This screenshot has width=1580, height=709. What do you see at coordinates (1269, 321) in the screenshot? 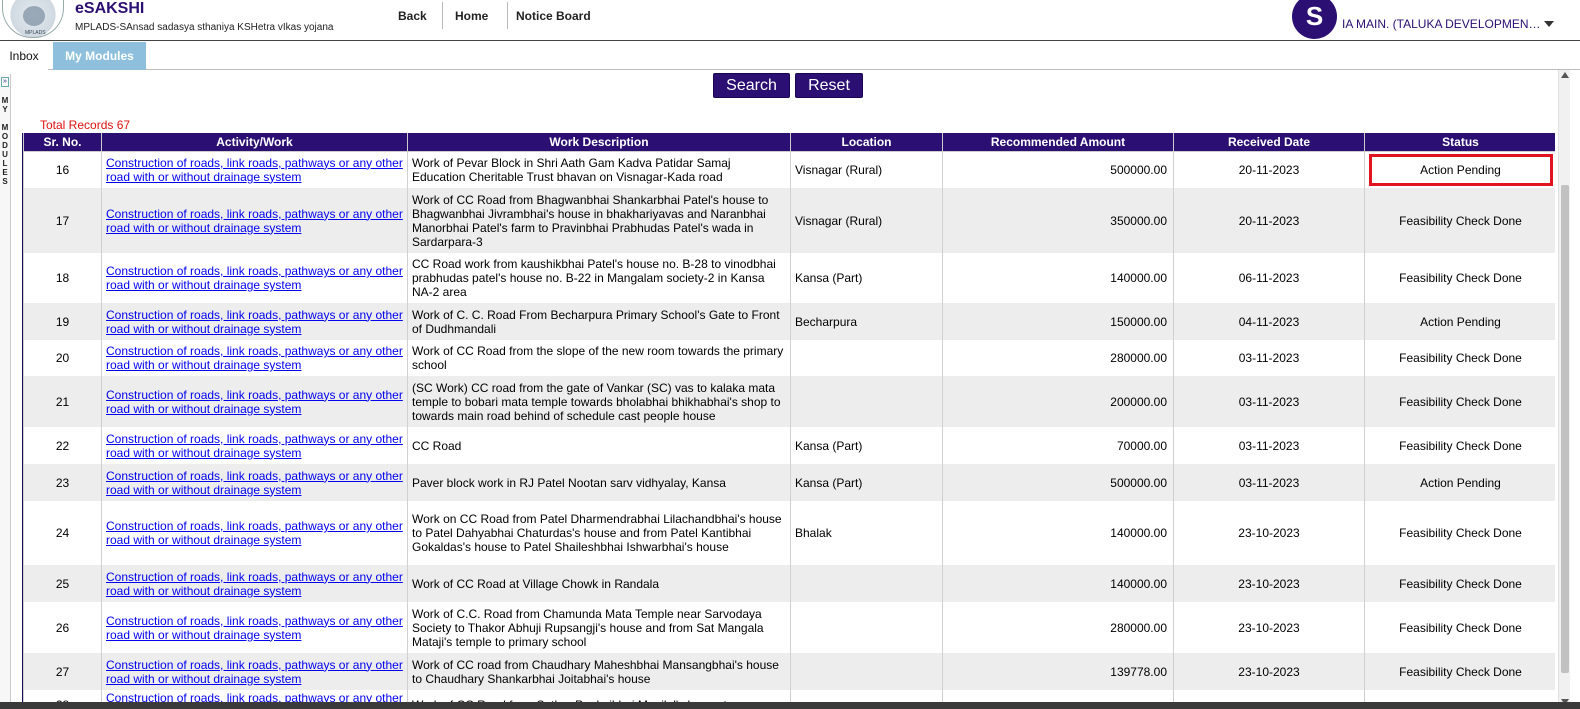
I see `received-date-cell: 04-11-2023` at bounding box center [1269, 321].